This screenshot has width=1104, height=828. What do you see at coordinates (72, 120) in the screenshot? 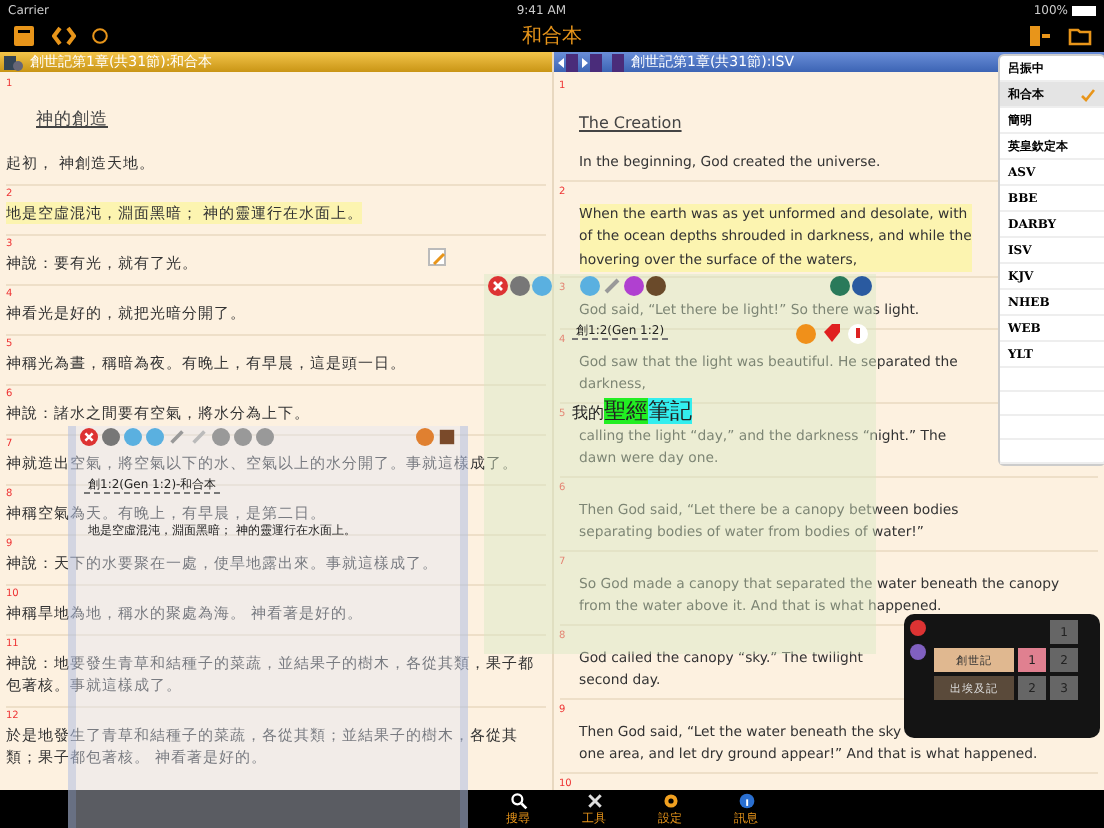
I see `section-heading: 神的創造` at bounding box center [72, 120].